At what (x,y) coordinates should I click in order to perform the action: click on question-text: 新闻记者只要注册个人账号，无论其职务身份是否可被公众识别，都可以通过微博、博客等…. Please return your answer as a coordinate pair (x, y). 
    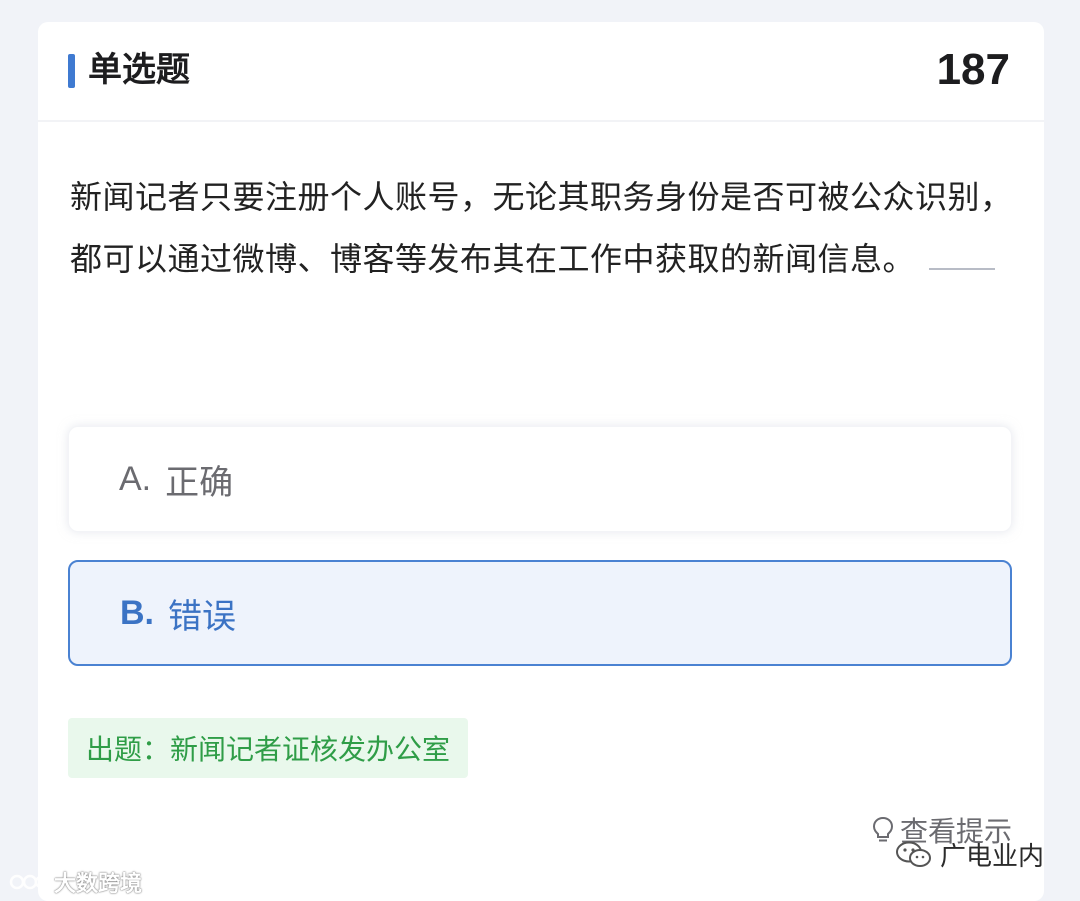
    Looking at the image, I should click on (541, 228).